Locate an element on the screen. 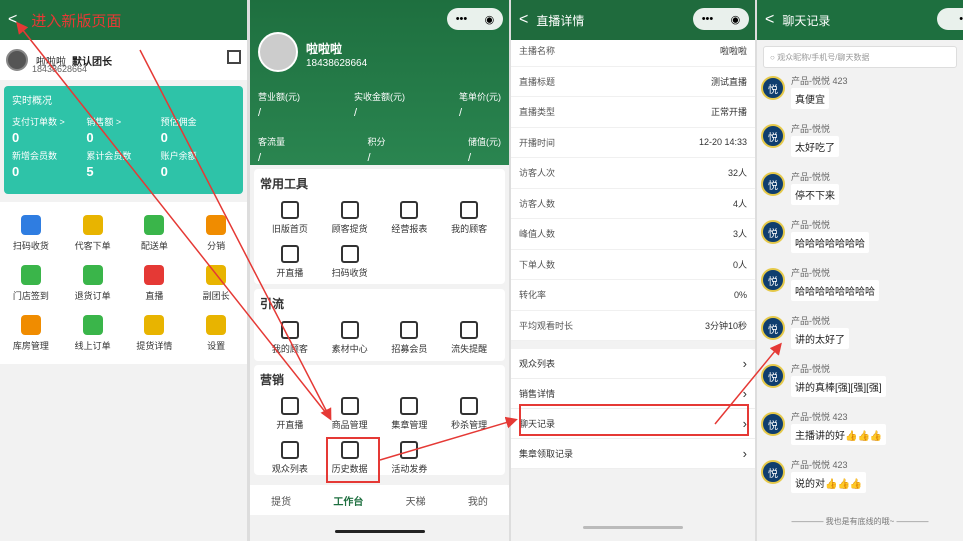 The width and height of the screenshot is (963, 541). grid-item: 秒杀管理 is located at coordinates (469, 414).